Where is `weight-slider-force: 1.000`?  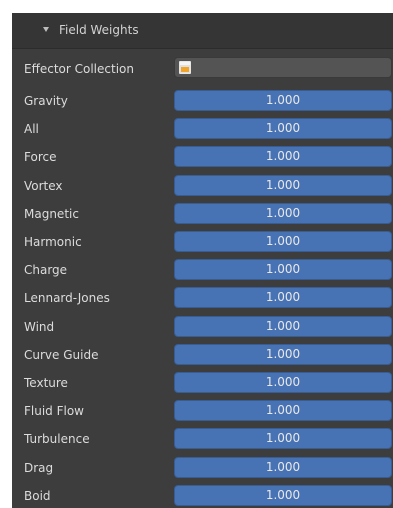 weight-slider-force: 1.000 is located at coordinates (283, 156).